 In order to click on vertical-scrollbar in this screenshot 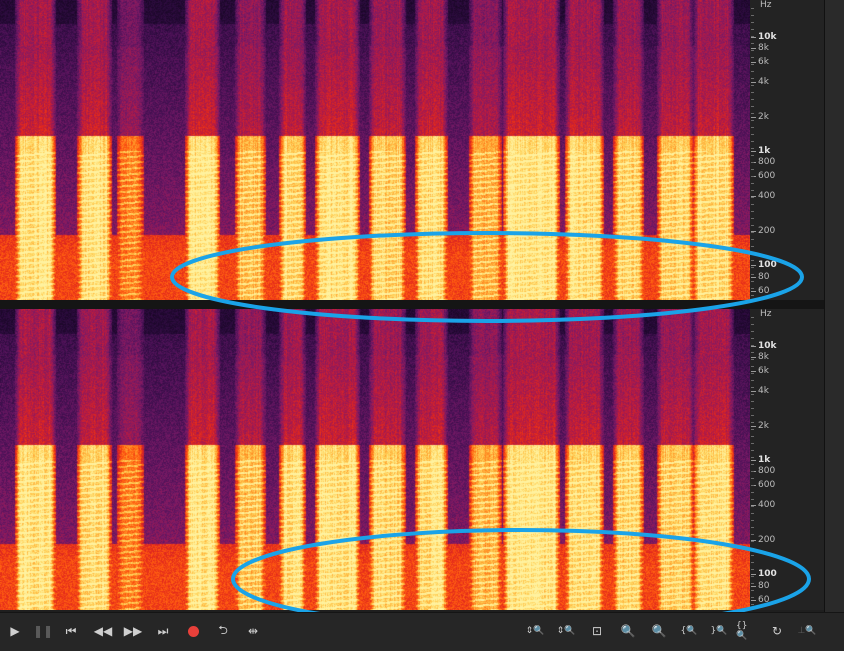, I will do `click(834, 306)`.